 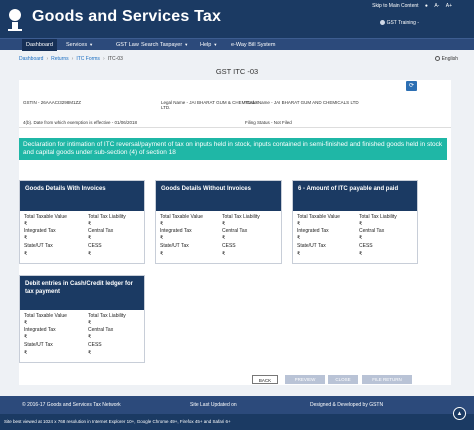 I want to click on national-emblem-icon, so click(x=15, y=20).